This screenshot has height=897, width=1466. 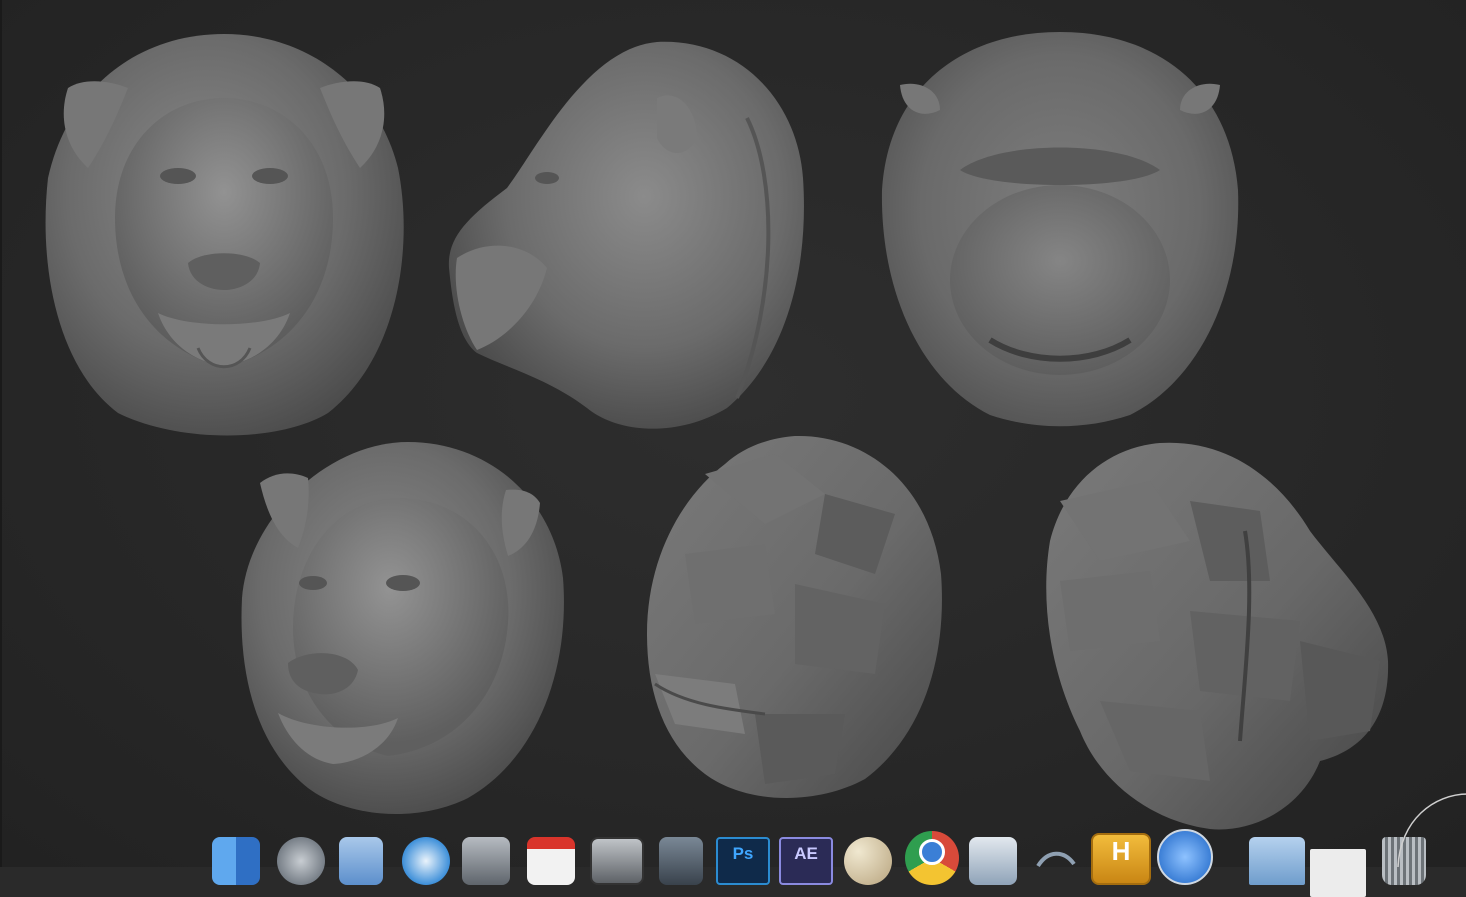 I want to click on app-icon, so click(x=681, y=861).